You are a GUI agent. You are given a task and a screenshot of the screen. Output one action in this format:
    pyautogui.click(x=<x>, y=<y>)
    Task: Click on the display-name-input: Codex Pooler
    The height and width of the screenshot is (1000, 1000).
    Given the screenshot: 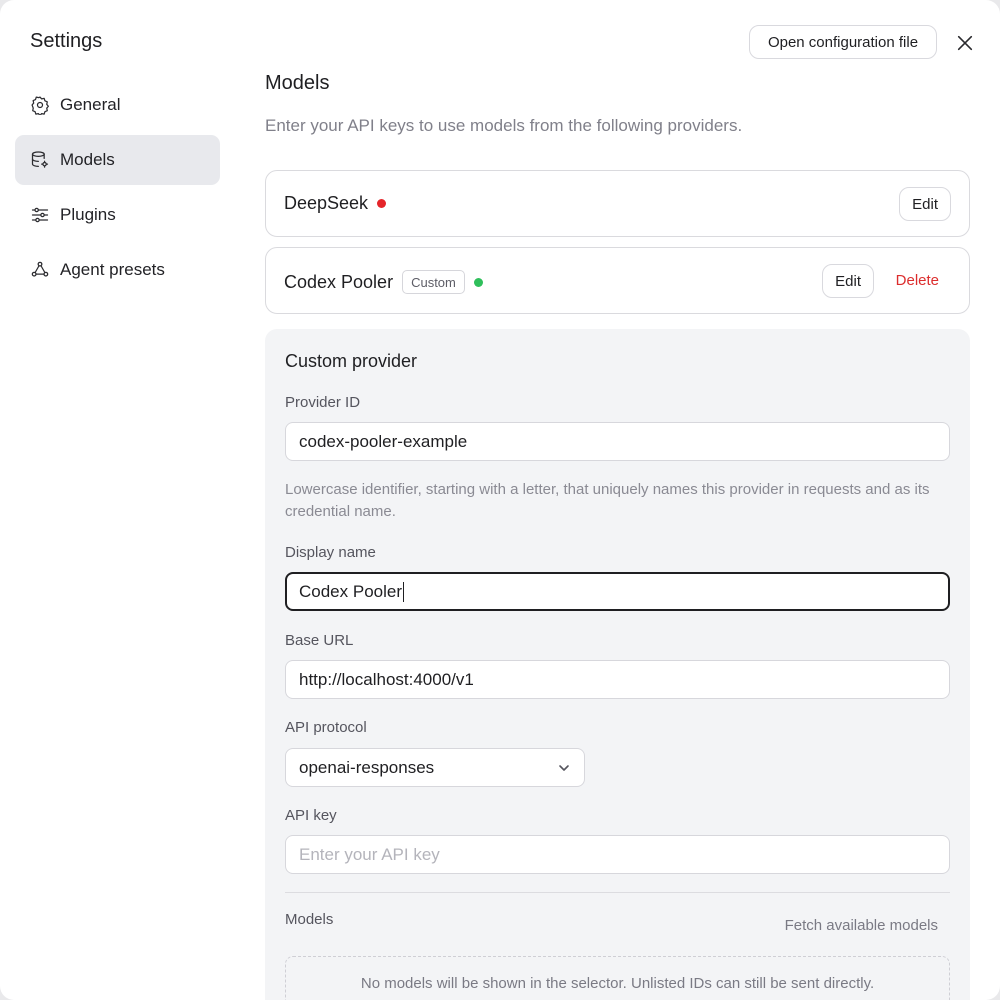 What is the action you would take?
    pyautogui.click(x=617, y=591)
    